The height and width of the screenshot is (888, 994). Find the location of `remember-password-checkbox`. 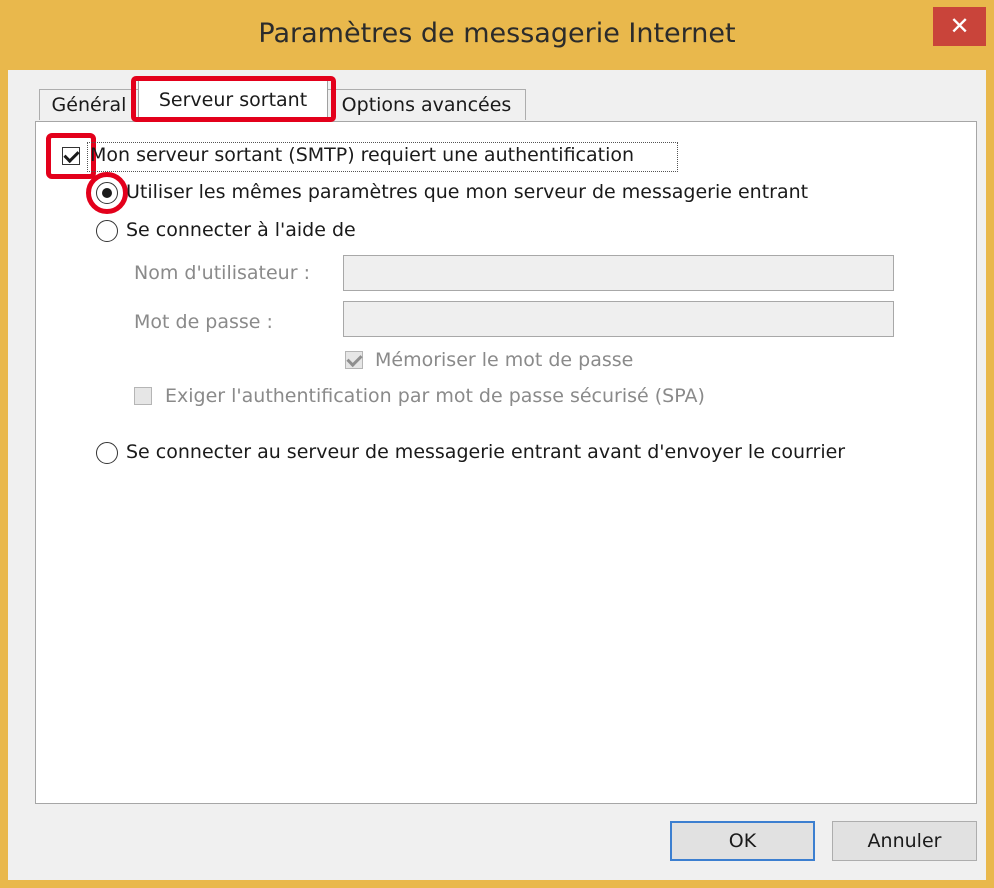

remember-password-checkbox is located at coordinates (354, 360).